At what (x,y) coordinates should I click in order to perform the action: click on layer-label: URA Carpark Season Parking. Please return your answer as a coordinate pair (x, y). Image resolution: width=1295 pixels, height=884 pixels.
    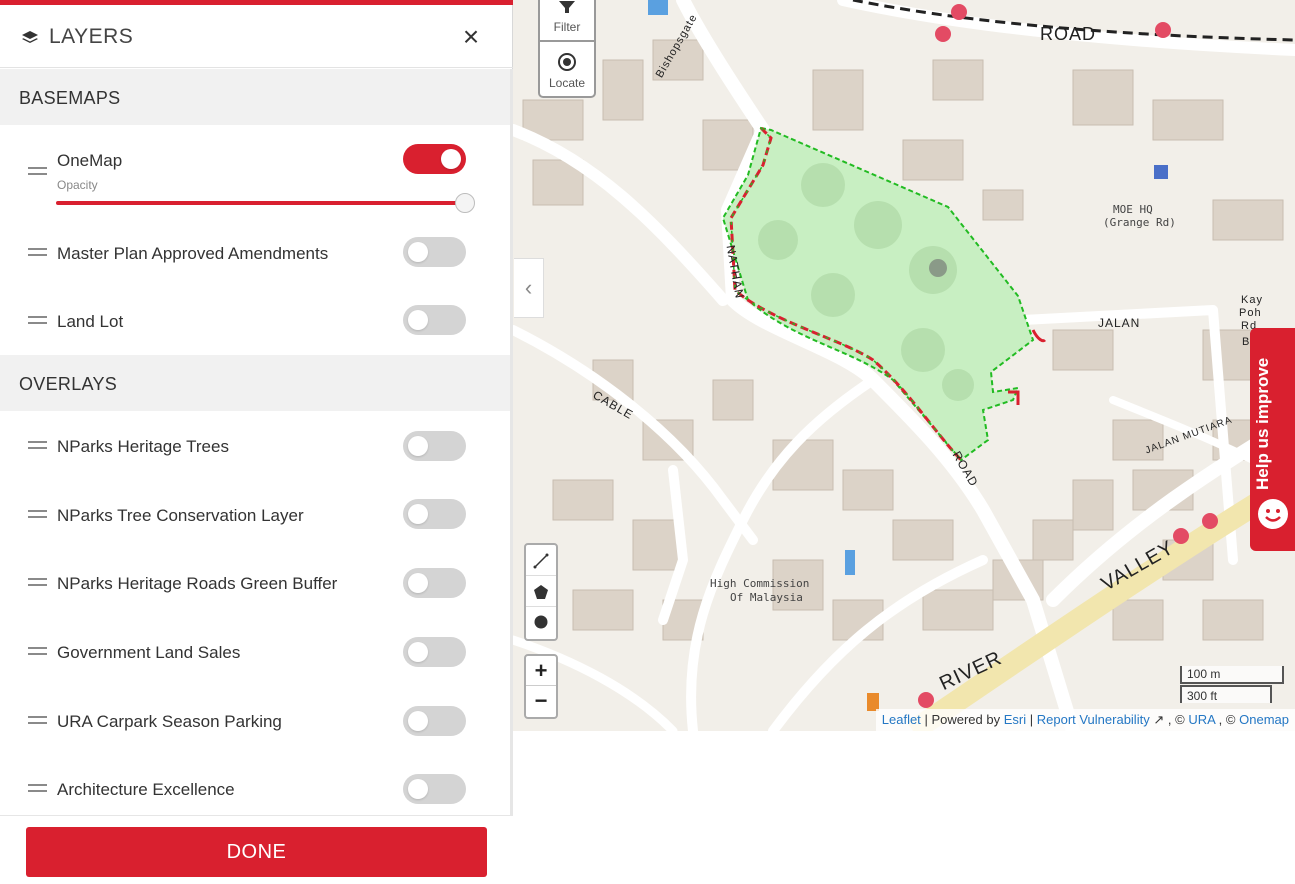
    Looking at the image, I should click on (169, 721).